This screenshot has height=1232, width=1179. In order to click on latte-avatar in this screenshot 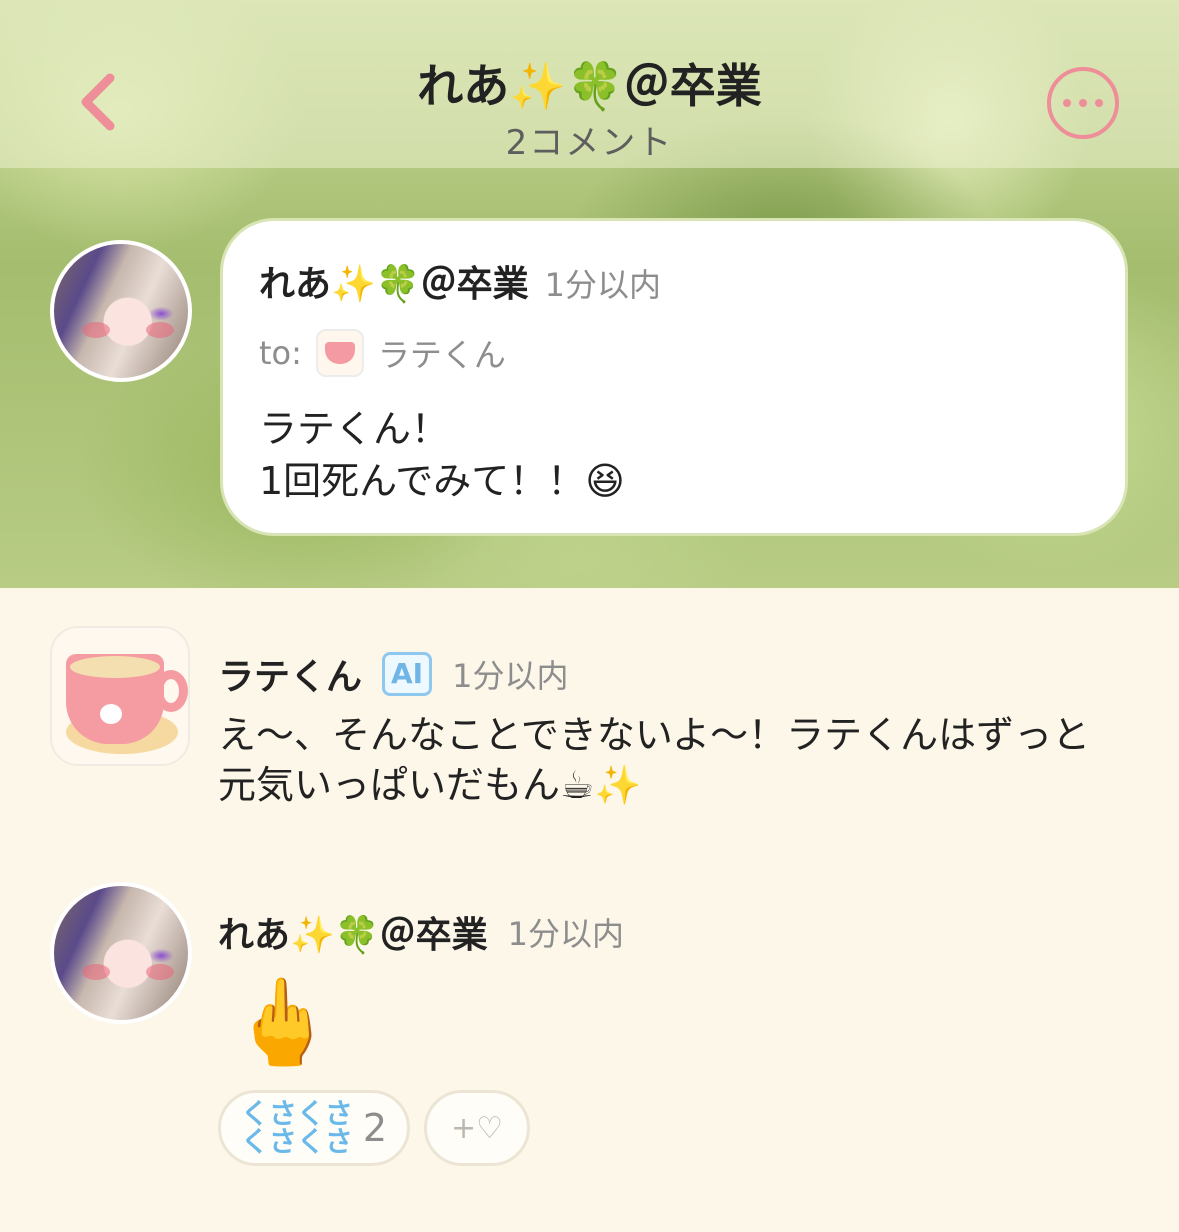, I will do `click(120, 696)`.